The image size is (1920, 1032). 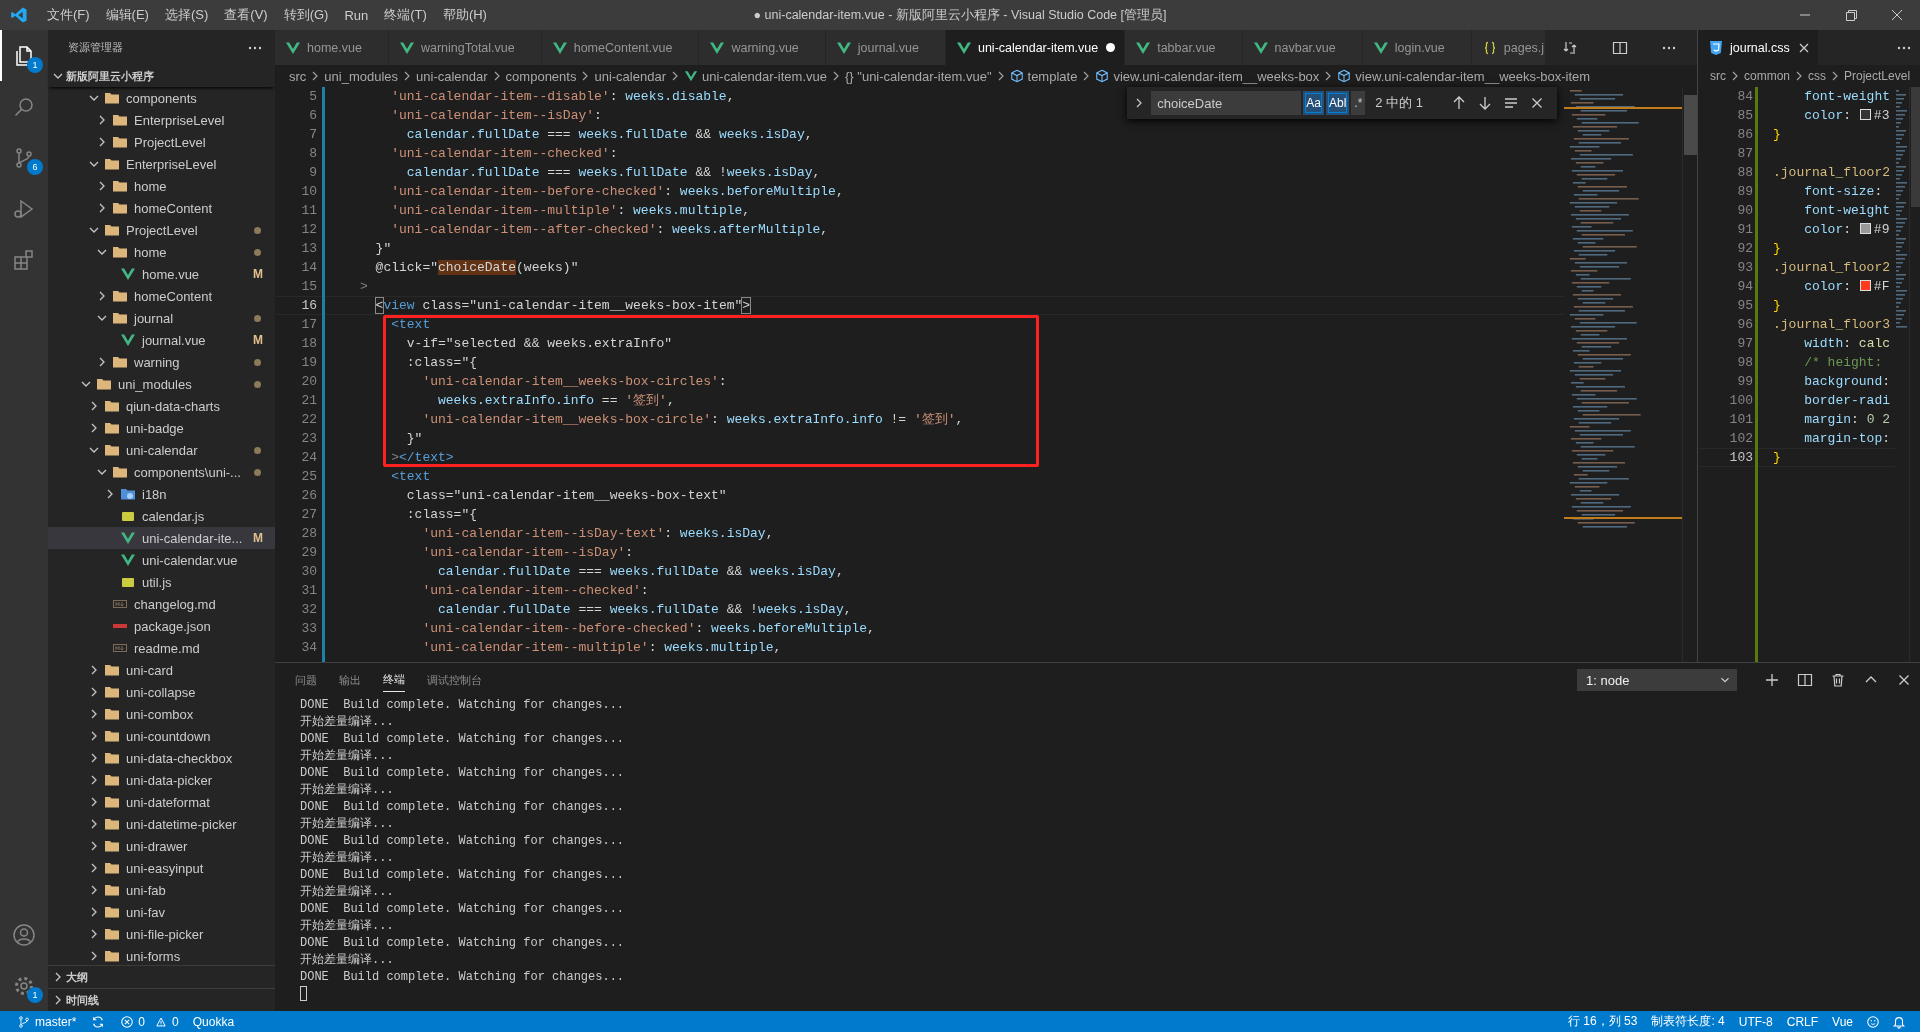 What do you see at coordinates (1571, 47) in the screenshot?
I see `compare-icon` at bounding box center [1571, 47].